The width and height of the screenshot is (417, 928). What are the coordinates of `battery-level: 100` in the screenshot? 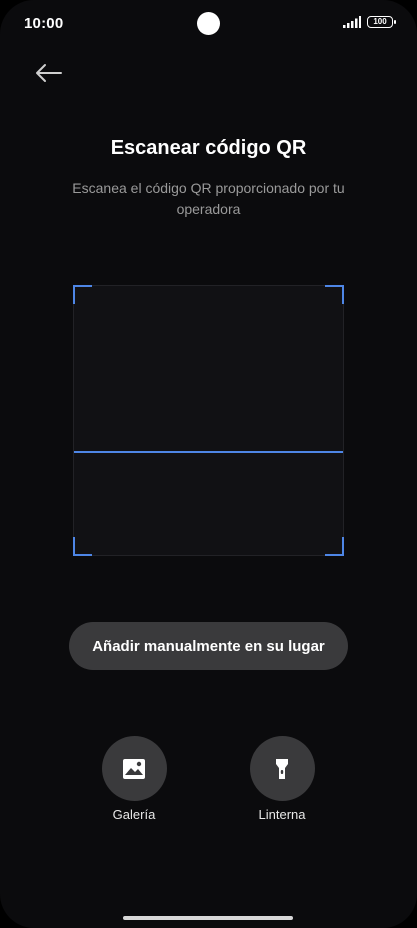 It's located at (380, 21).